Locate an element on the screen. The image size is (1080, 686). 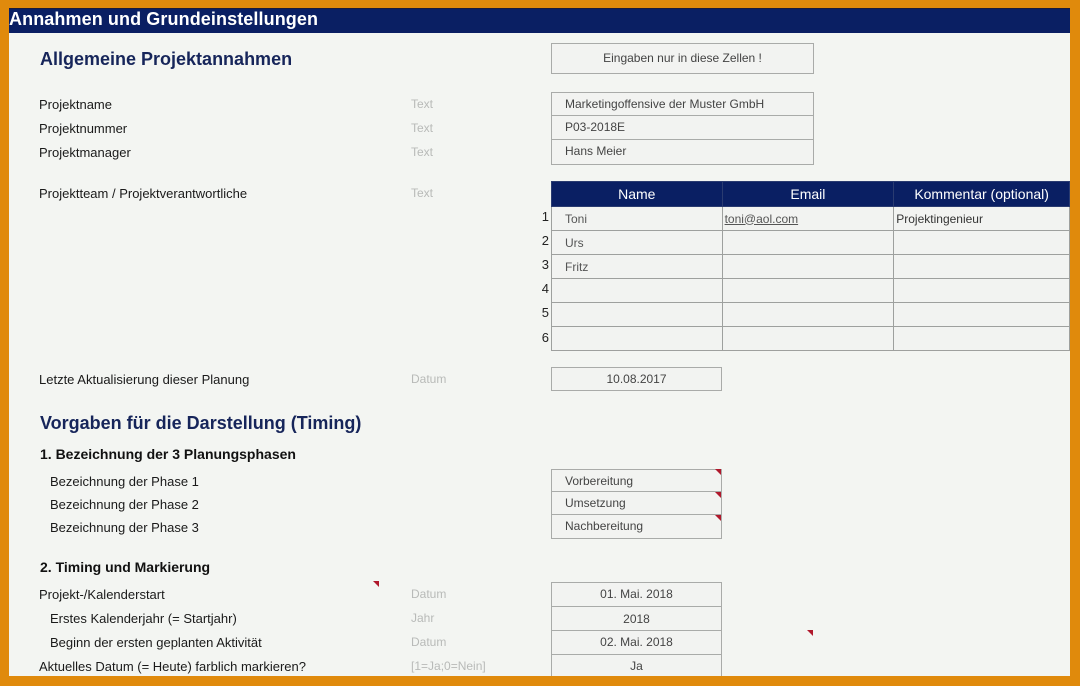
team-name-cell: Urs is located at coordinates (637, 242).